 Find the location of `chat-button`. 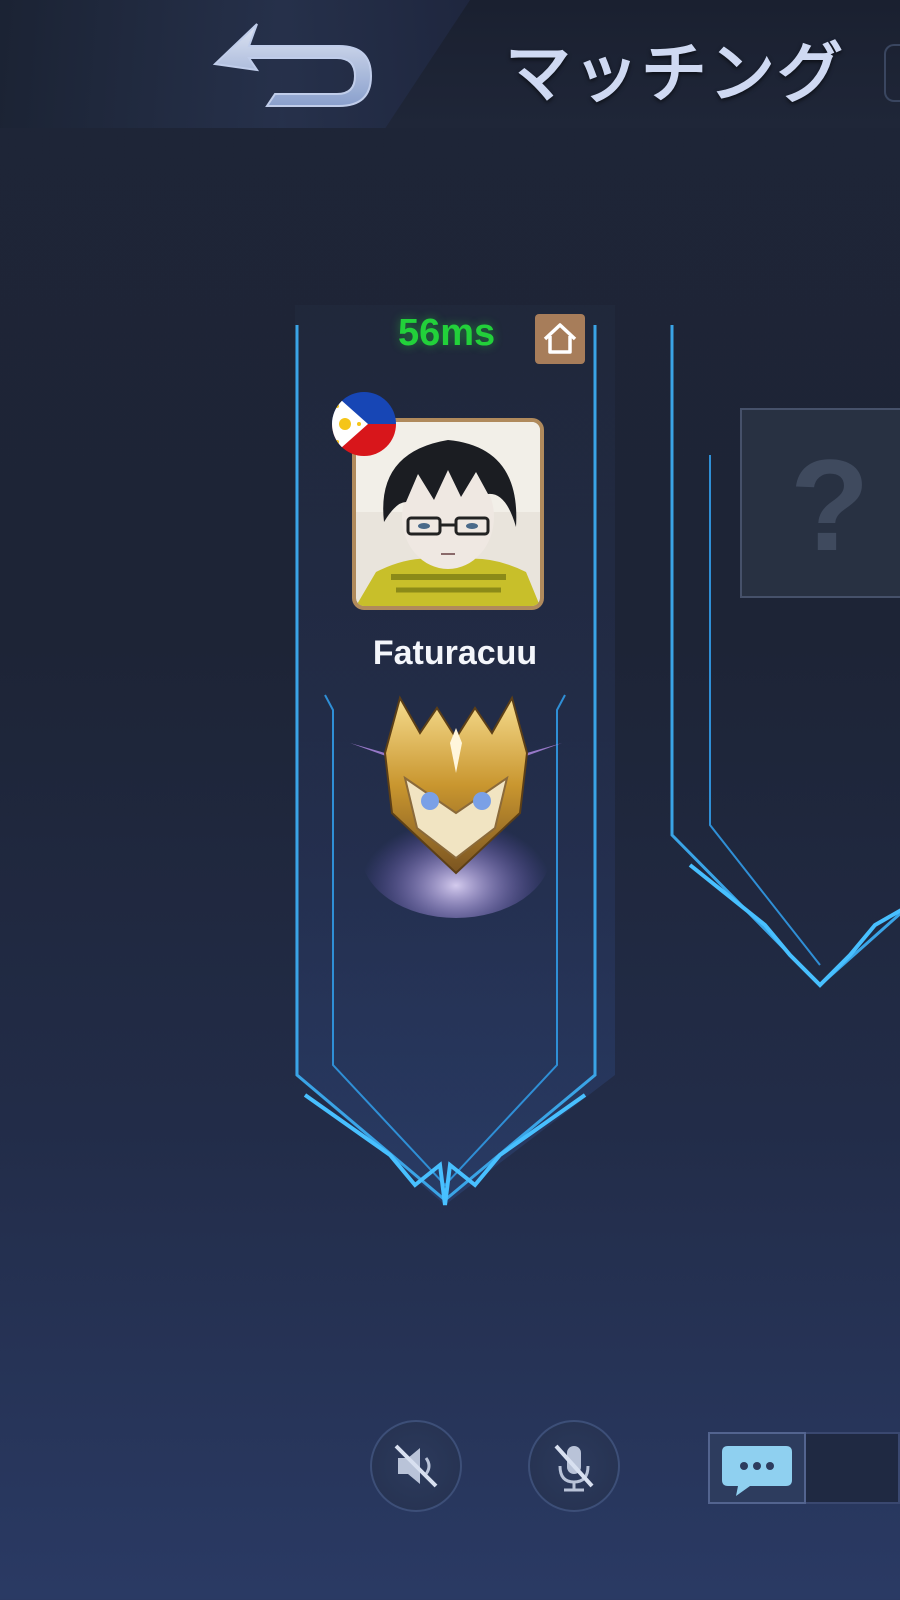

chat-button is located at coordinates (757, 1468).